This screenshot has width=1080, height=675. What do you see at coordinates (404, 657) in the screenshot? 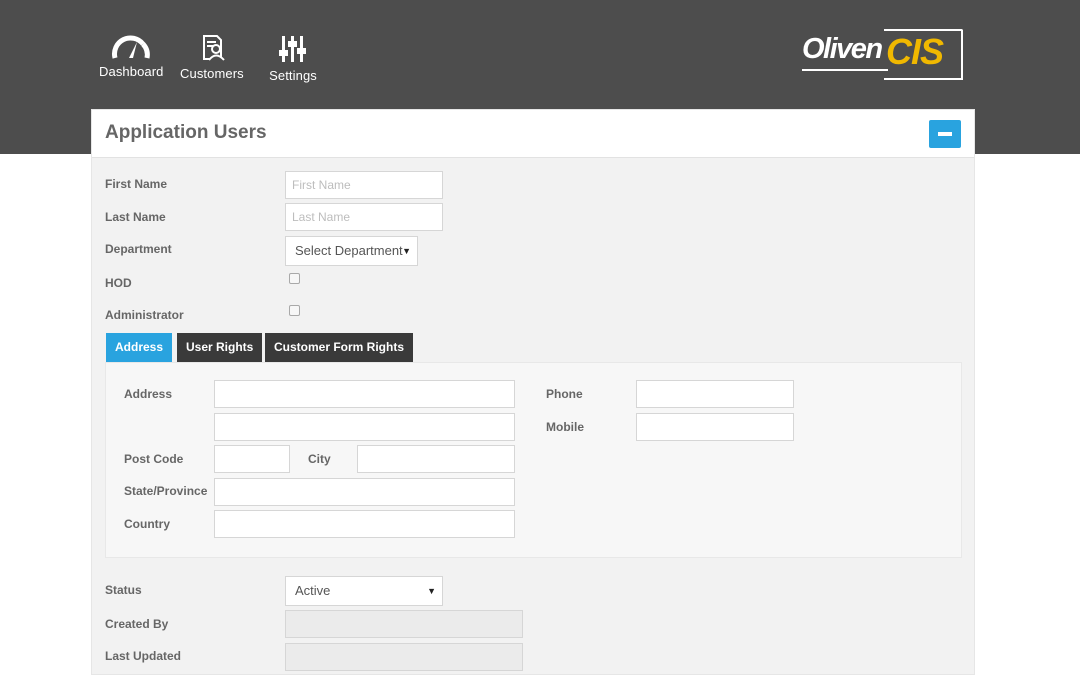
I see `last-updated-input` at bounding box center [404, 657].